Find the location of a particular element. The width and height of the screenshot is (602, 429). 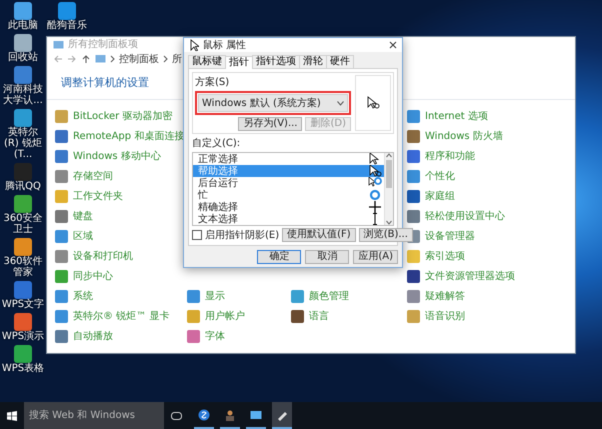

scrollbar-thumb is located at coordinates (389, 174).